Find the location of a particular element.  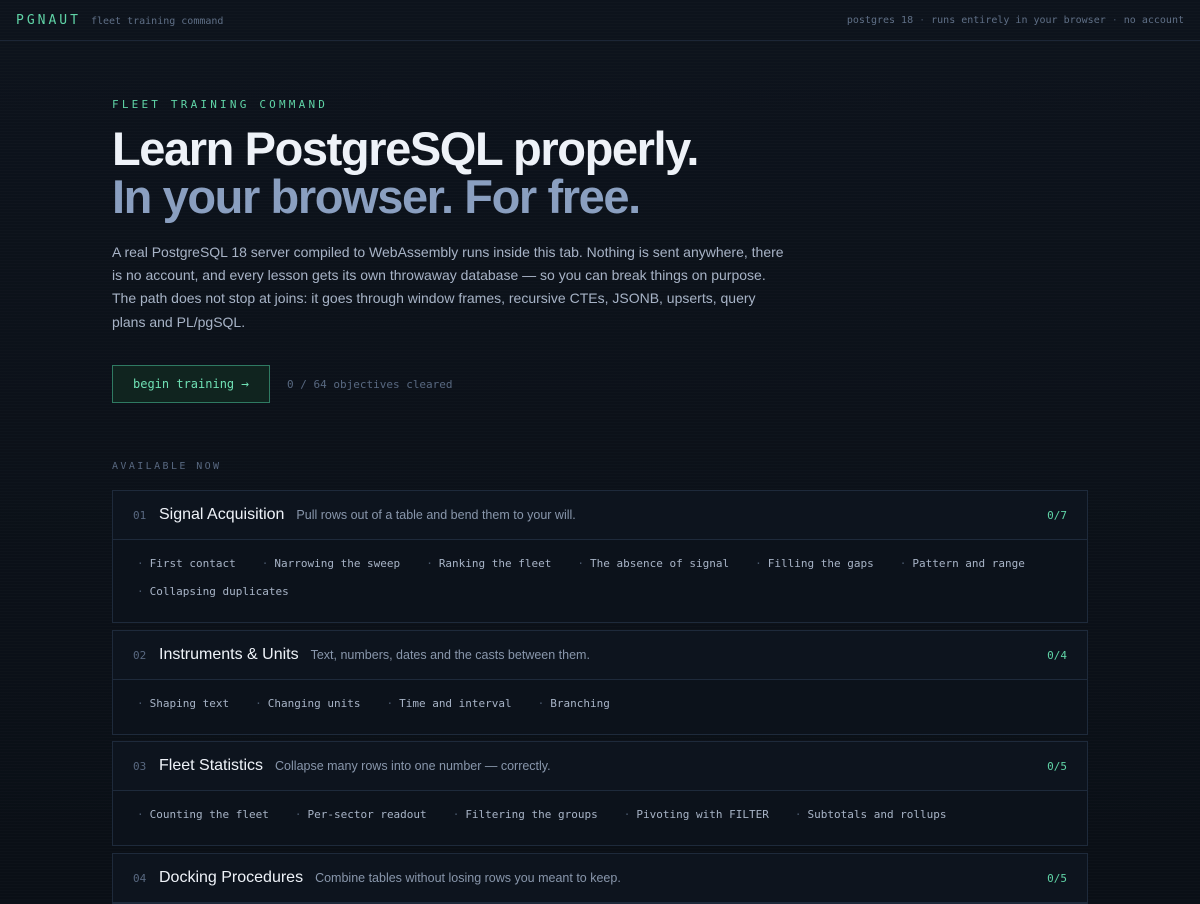

lesson-label: First contact is located at coordinates (192, 563).